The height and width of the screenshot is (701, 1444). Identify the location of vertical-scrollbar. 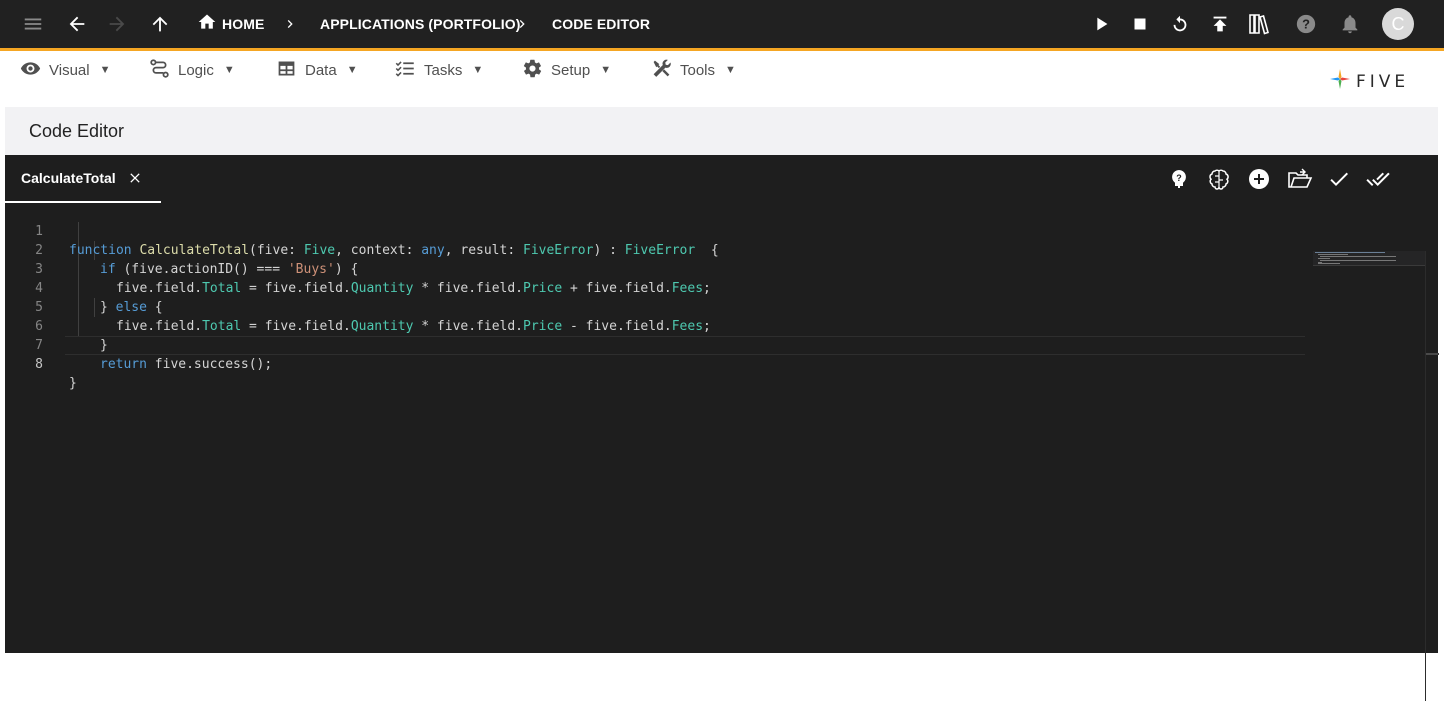
(1432, 476).